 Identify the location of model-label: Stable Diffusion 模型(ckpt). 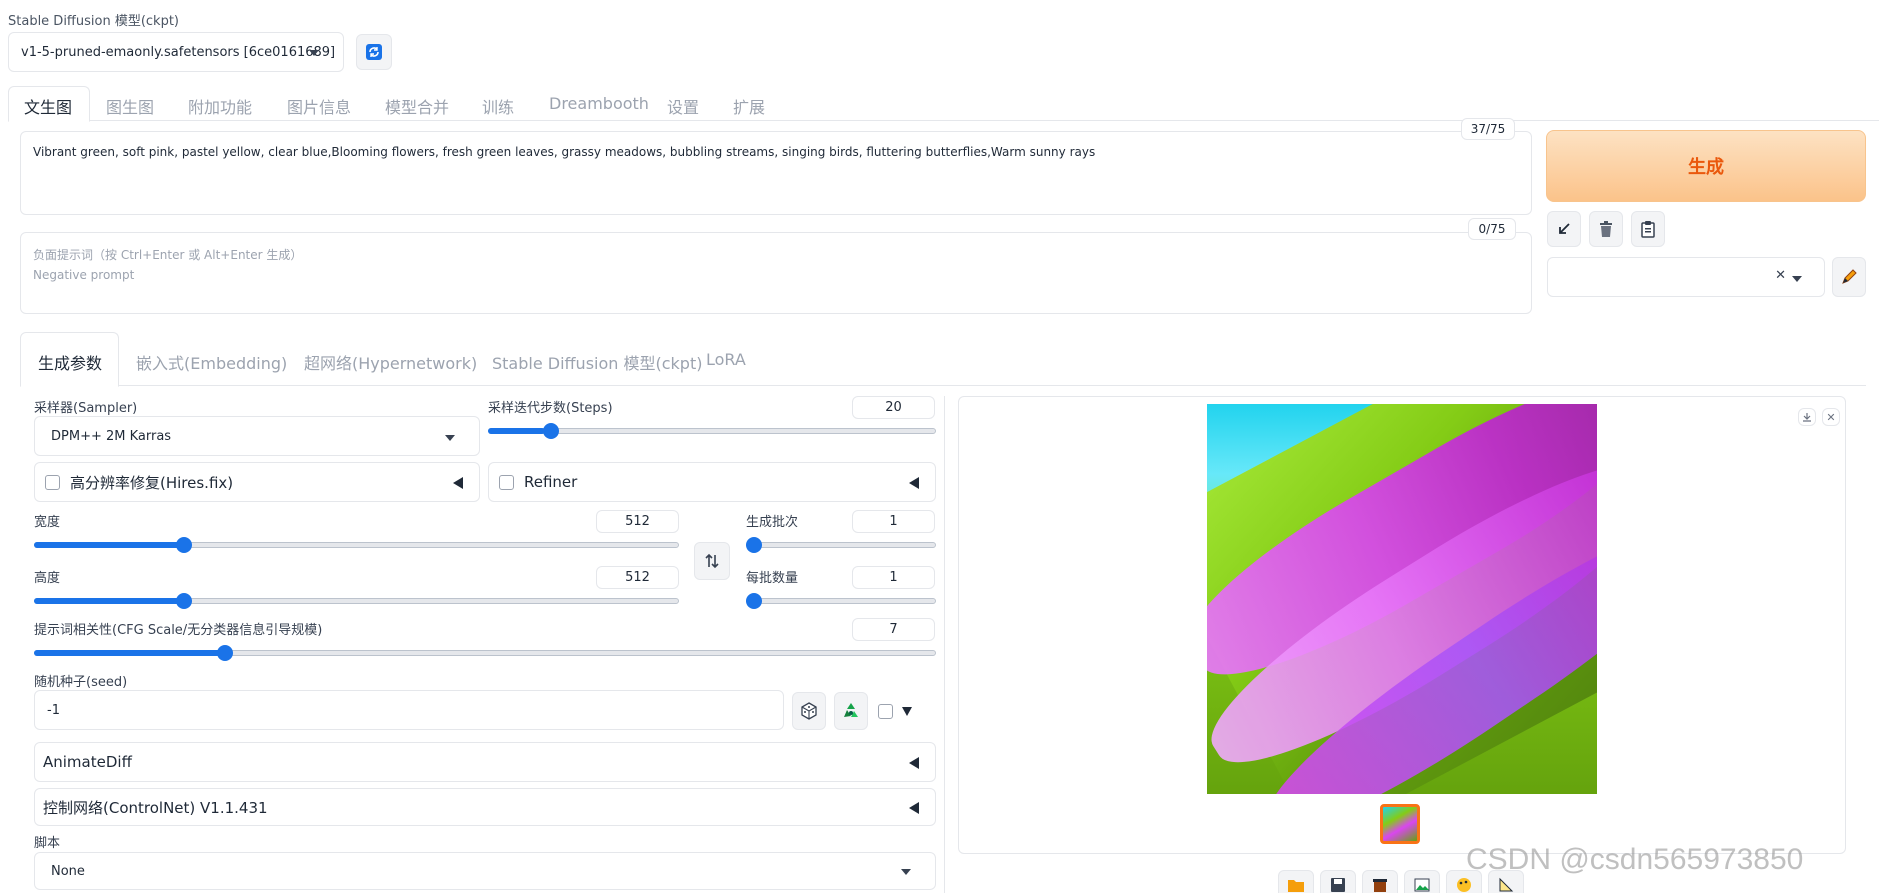
(94, 21).